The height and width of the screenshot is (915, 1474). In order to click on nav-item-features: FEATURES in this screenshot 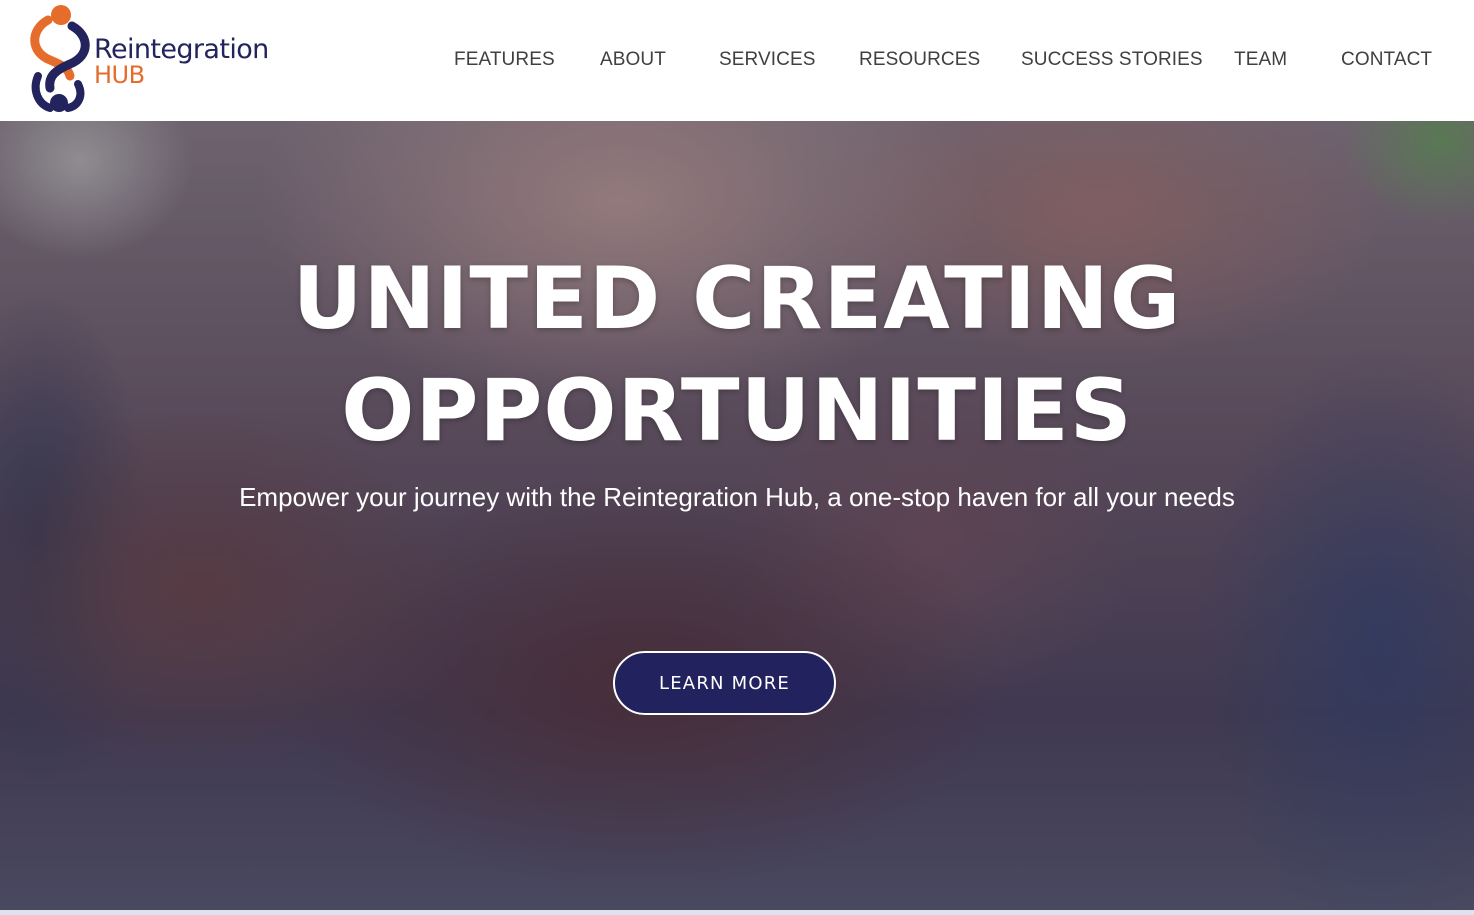, I will do `click(504, 60)`.